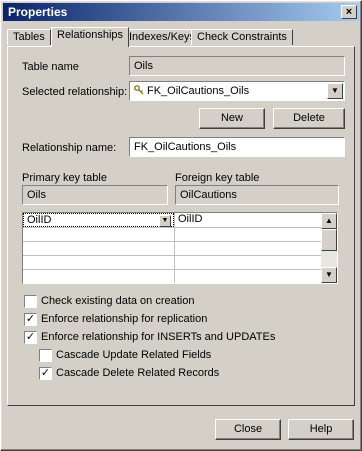  What do you see at coordinates (309, 118) in the screenshot?
I see `delete-button: Delete` at bounding box center [309, 118].